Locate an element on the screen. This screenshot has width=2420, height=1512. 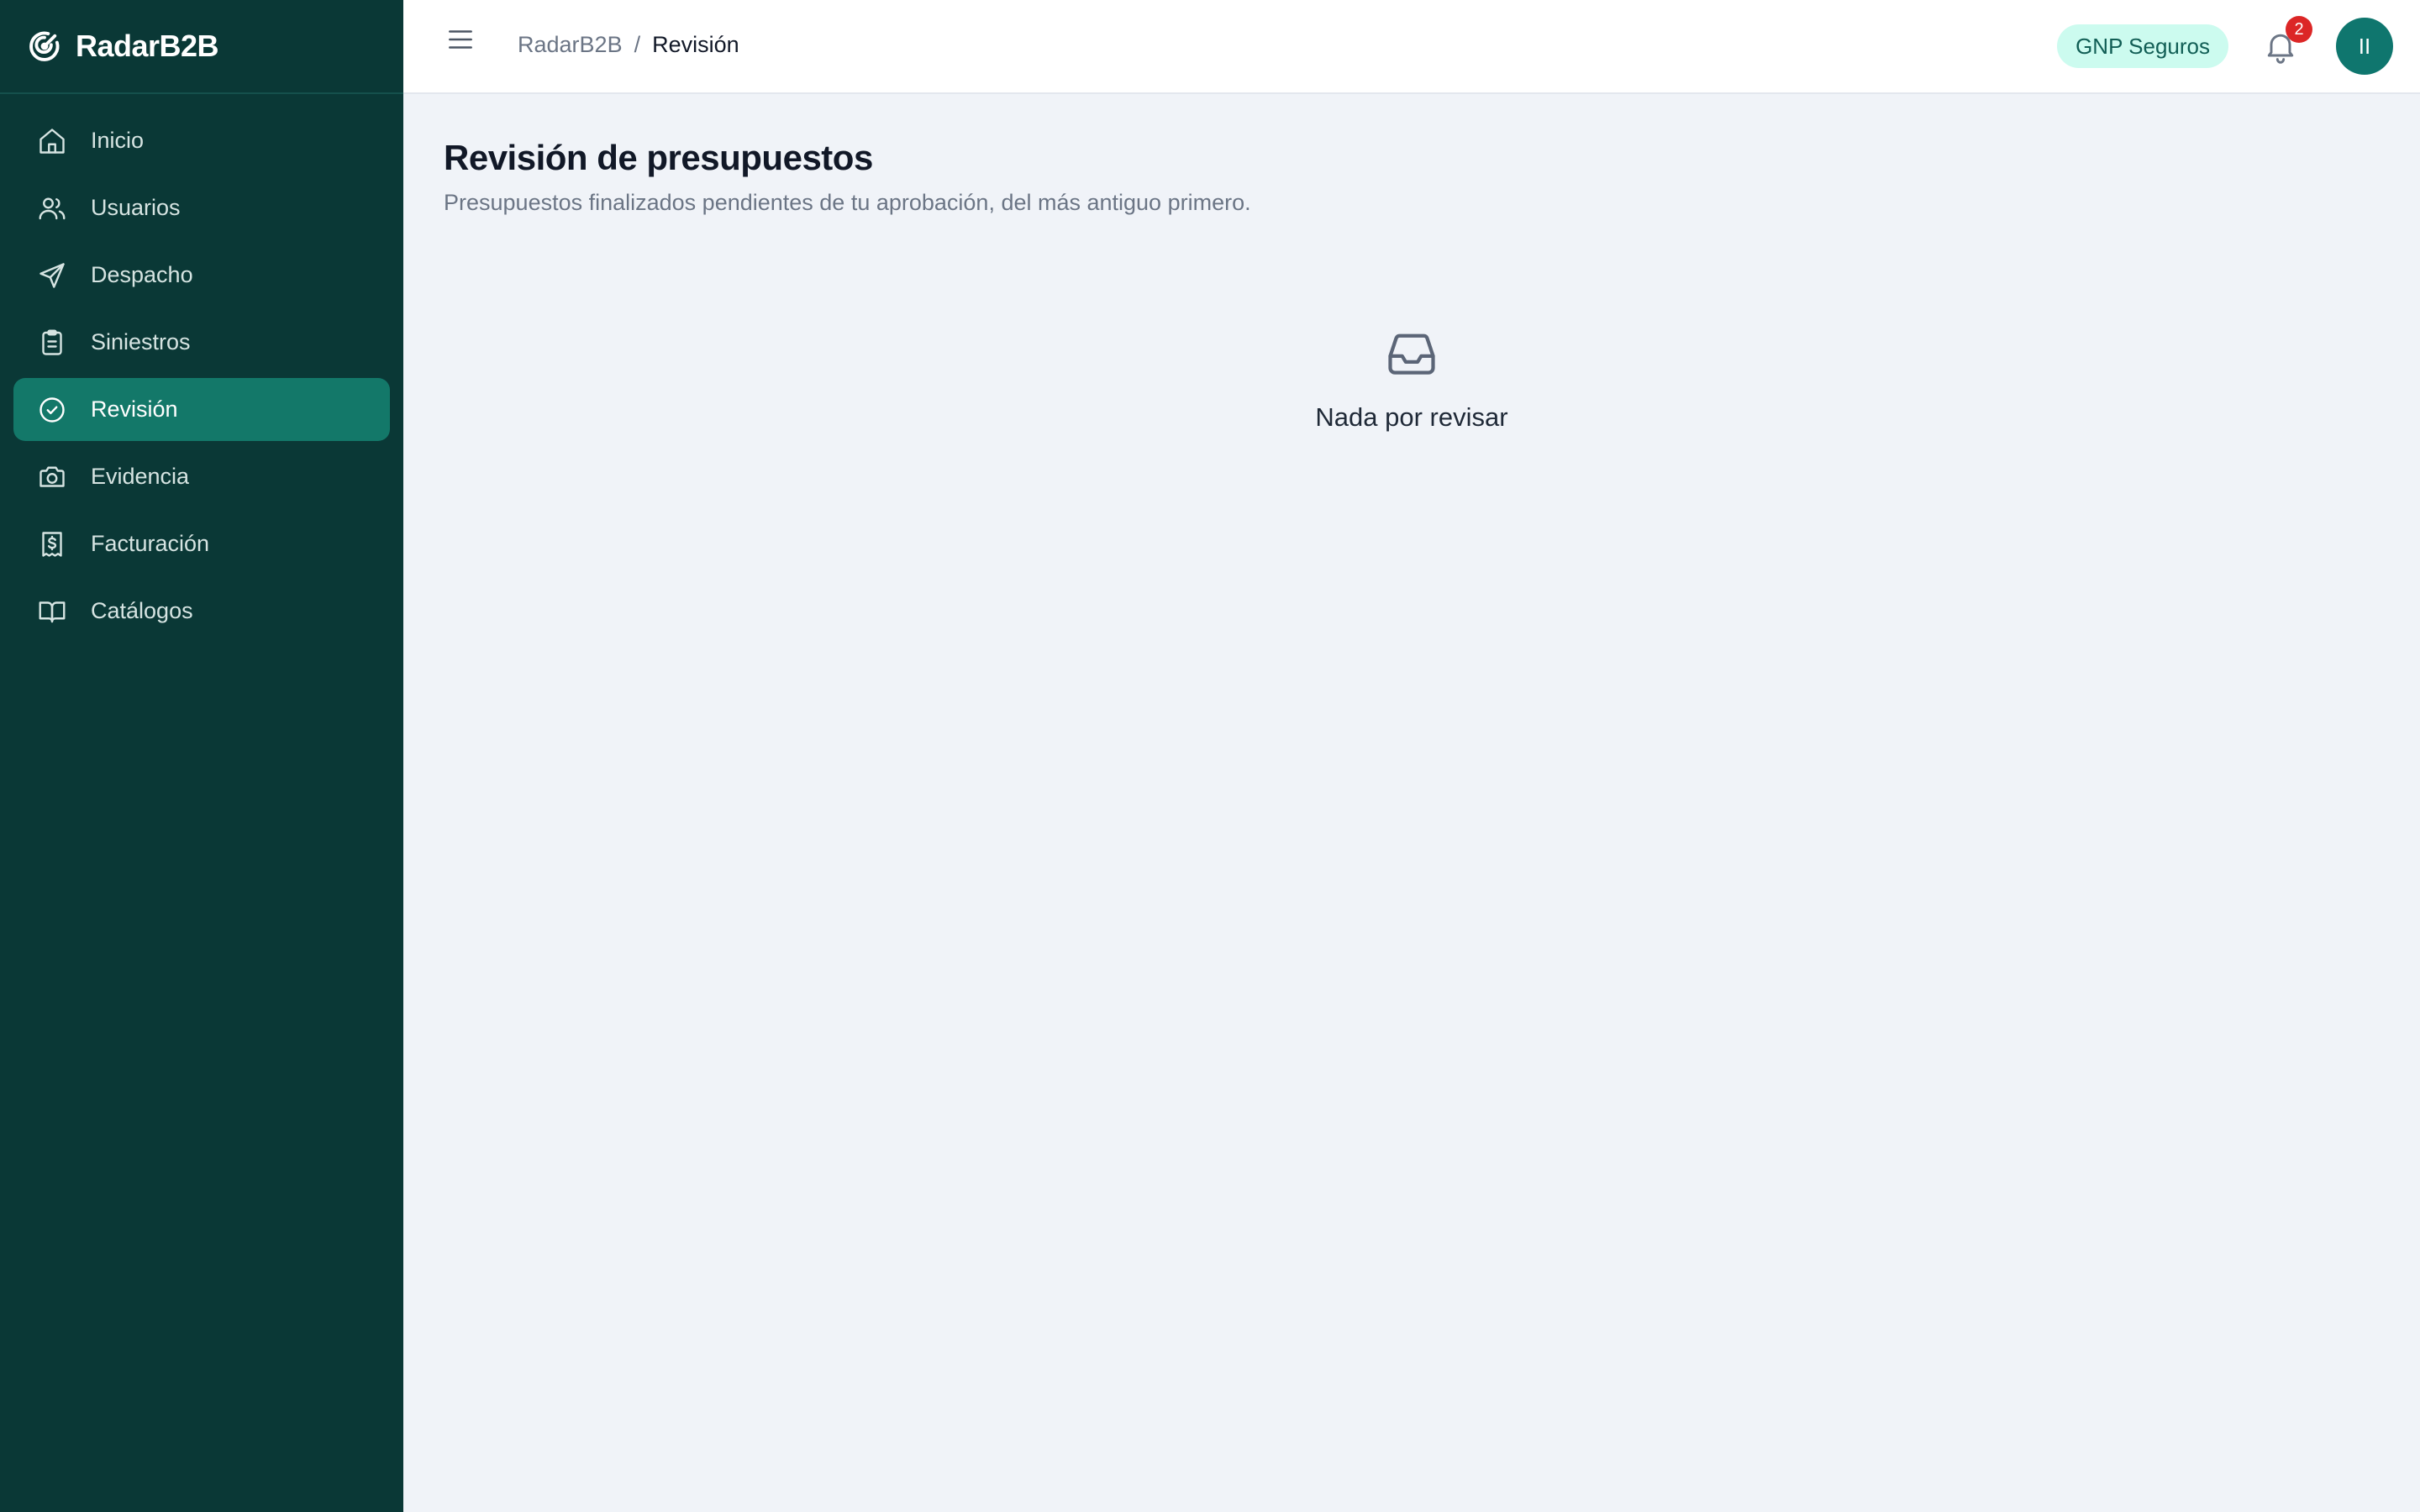
menu-toggle-button is located at coordinates (461, 39).